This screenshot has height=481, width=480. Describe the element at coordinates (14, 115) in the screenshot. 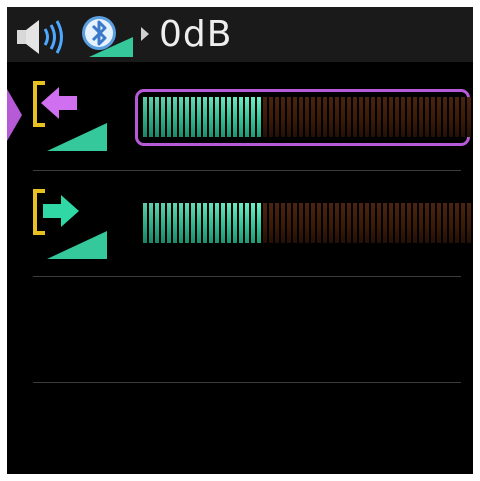

I see `selection-pointer-icon` at that location.